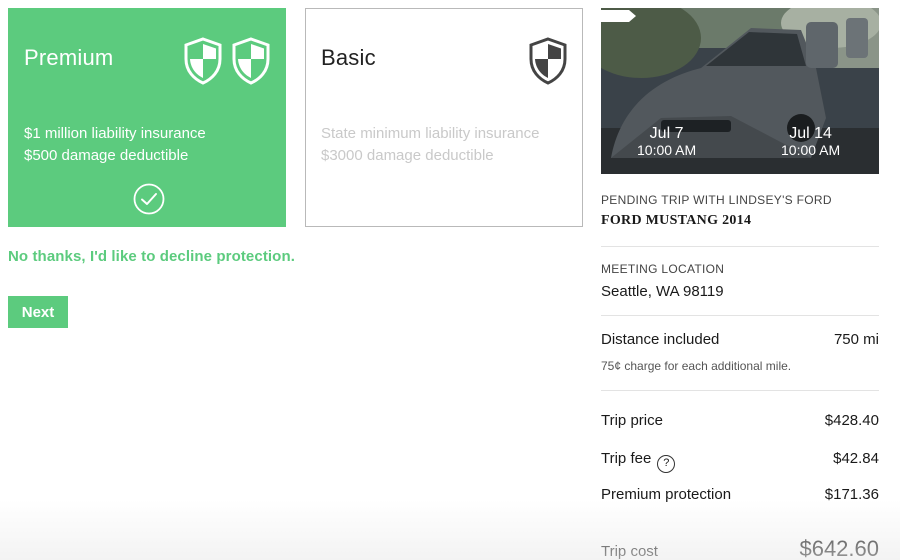 The height and width of the screenshot is (560, 900). What do you see at coordinates (740, 494) in the screenshot?
I see `protection-row: Premium protection $171.36` at bounding box center [740, 494].